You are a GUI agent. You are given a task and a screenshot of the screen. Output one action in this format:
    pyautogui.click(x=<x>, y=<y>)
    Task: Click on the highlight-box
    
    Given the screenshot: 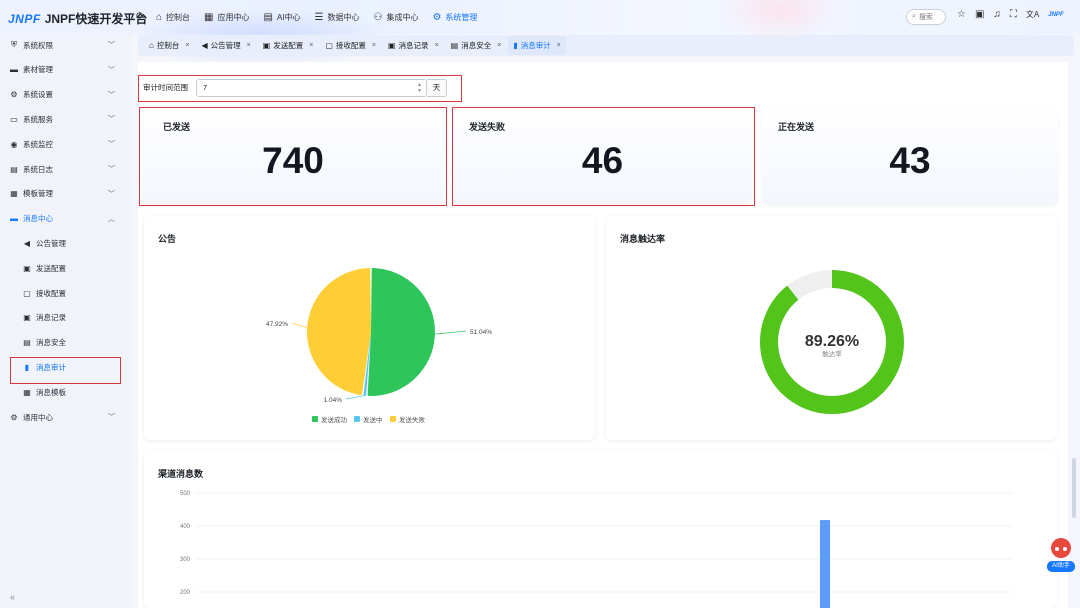 What is the action you would take?
    pyautogui.click(x=300, y=88)
    